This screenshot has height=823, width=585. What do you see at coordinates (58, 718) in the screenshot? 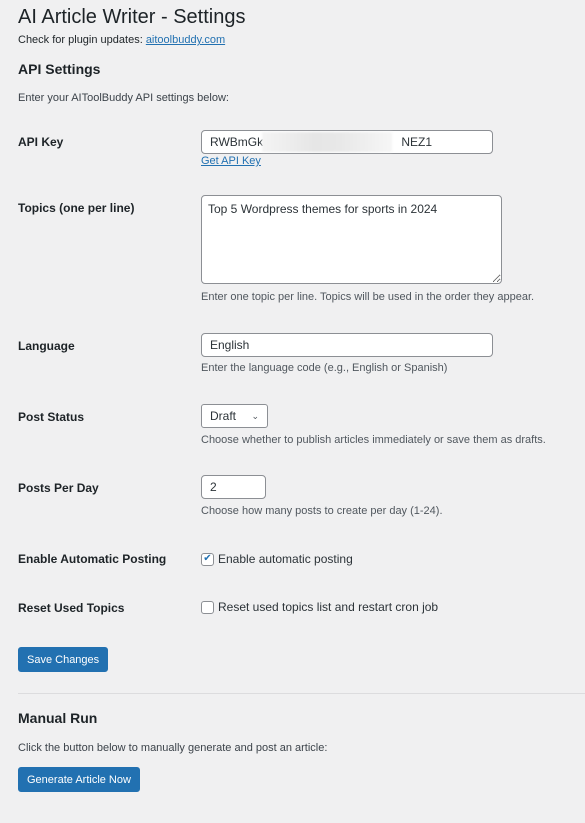
I see `manual-run-heading: Manual Run` at bounding box center [58, 718].